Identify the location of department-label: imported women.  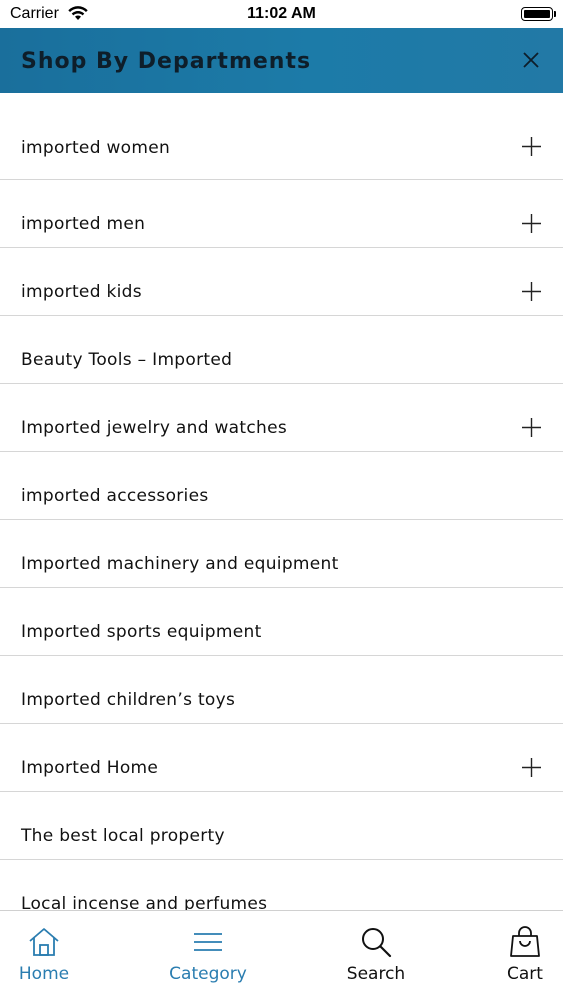
(96, 148).